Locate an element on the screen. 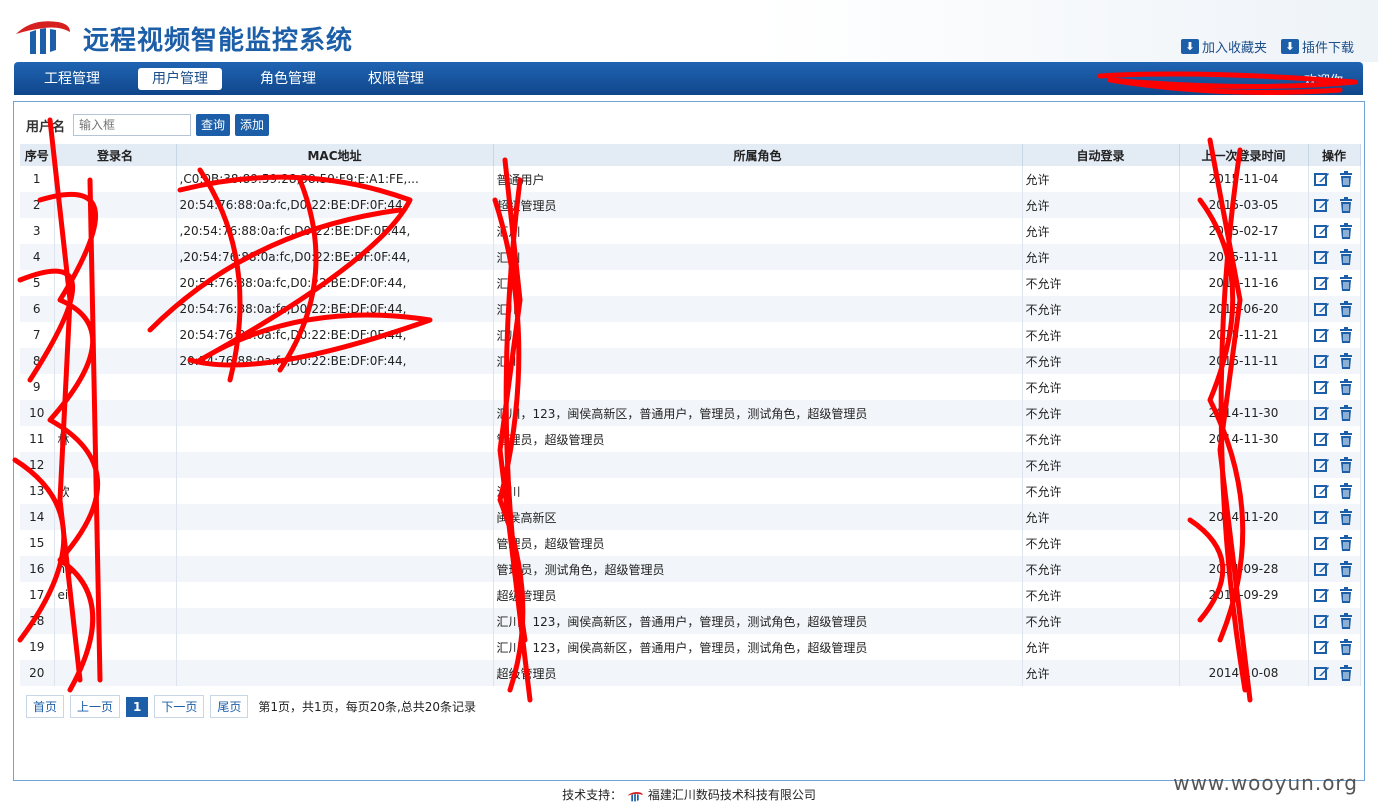 This screenshot has height=812, width=1378. table-row: 14 闽侯高新区 允许 2014-11-20 is located at coordinates (690, 517).